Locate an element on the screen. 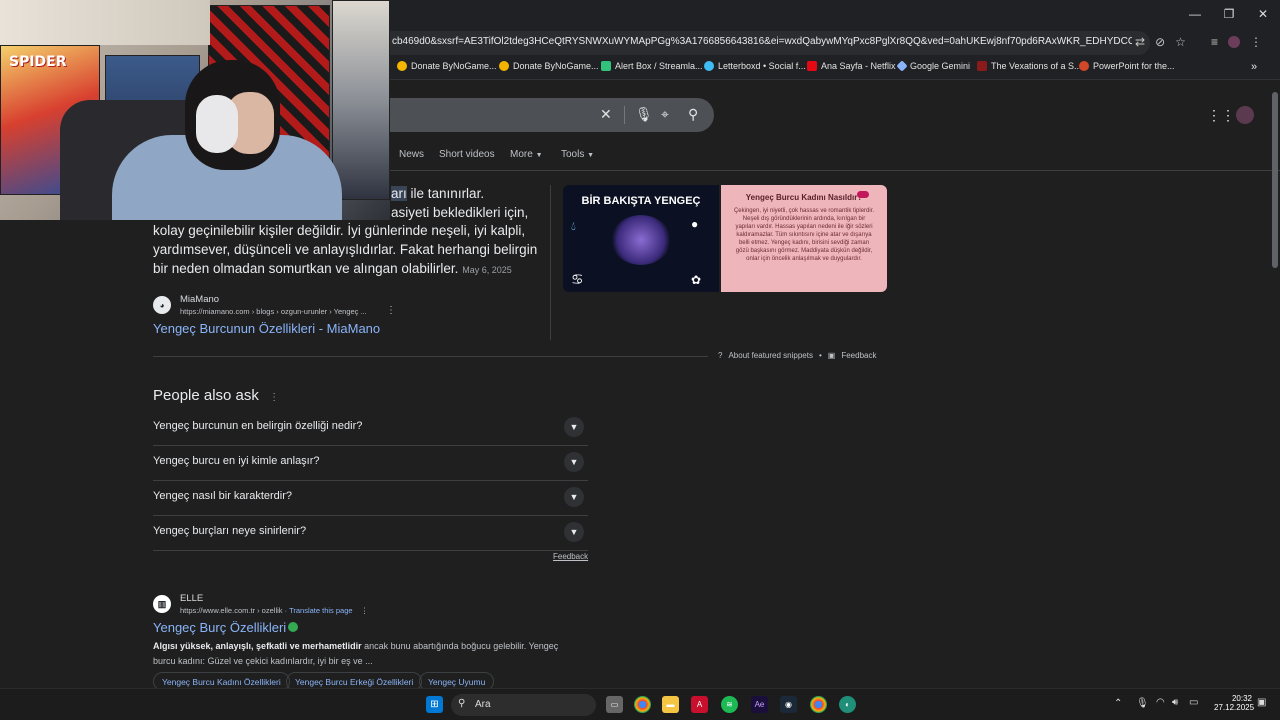  poster-image is located at coordinates (361, 100).